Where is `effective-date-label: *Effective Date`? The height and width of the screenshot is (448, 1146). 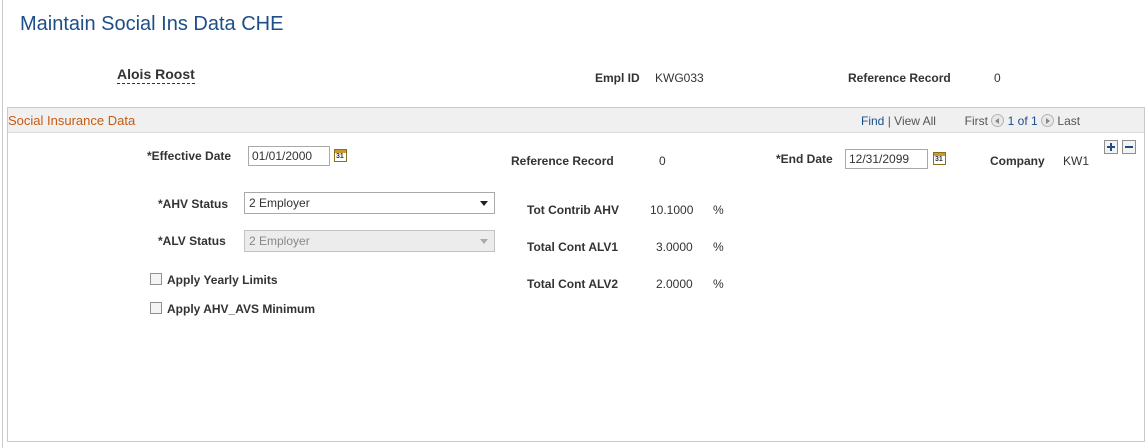 effective-date-label: *Effective Date is located at coordinates (189, 156).